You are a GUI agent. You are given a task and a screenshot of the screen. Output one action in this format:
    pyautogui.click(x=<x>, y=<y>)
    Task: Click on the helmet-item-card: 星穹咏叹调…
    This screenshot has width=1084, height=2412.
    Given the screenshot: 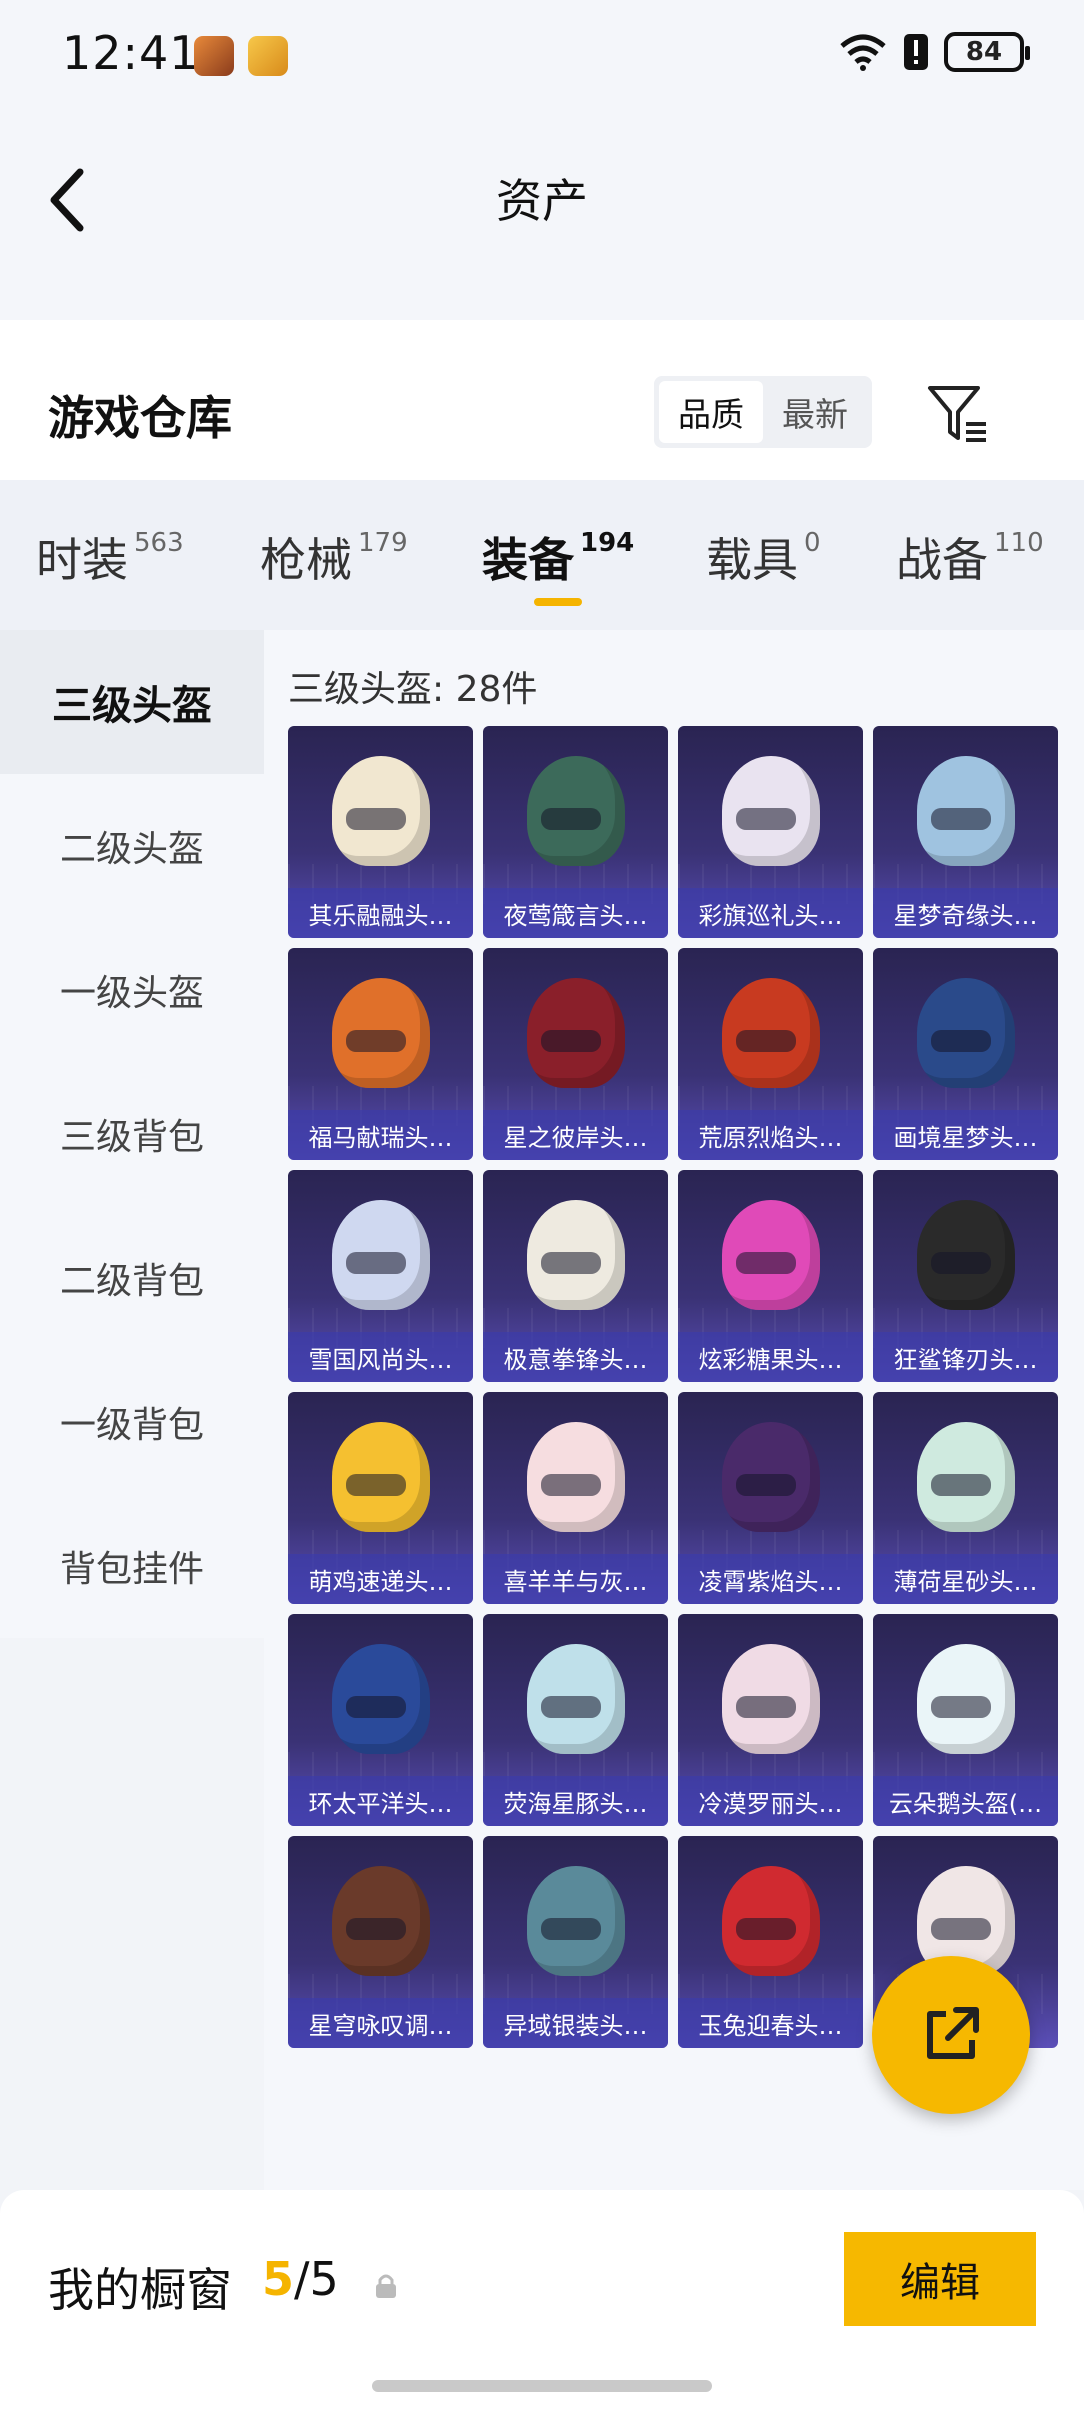 What is the action you would take?
    pyautogui.click(x=380, y=1942)
    